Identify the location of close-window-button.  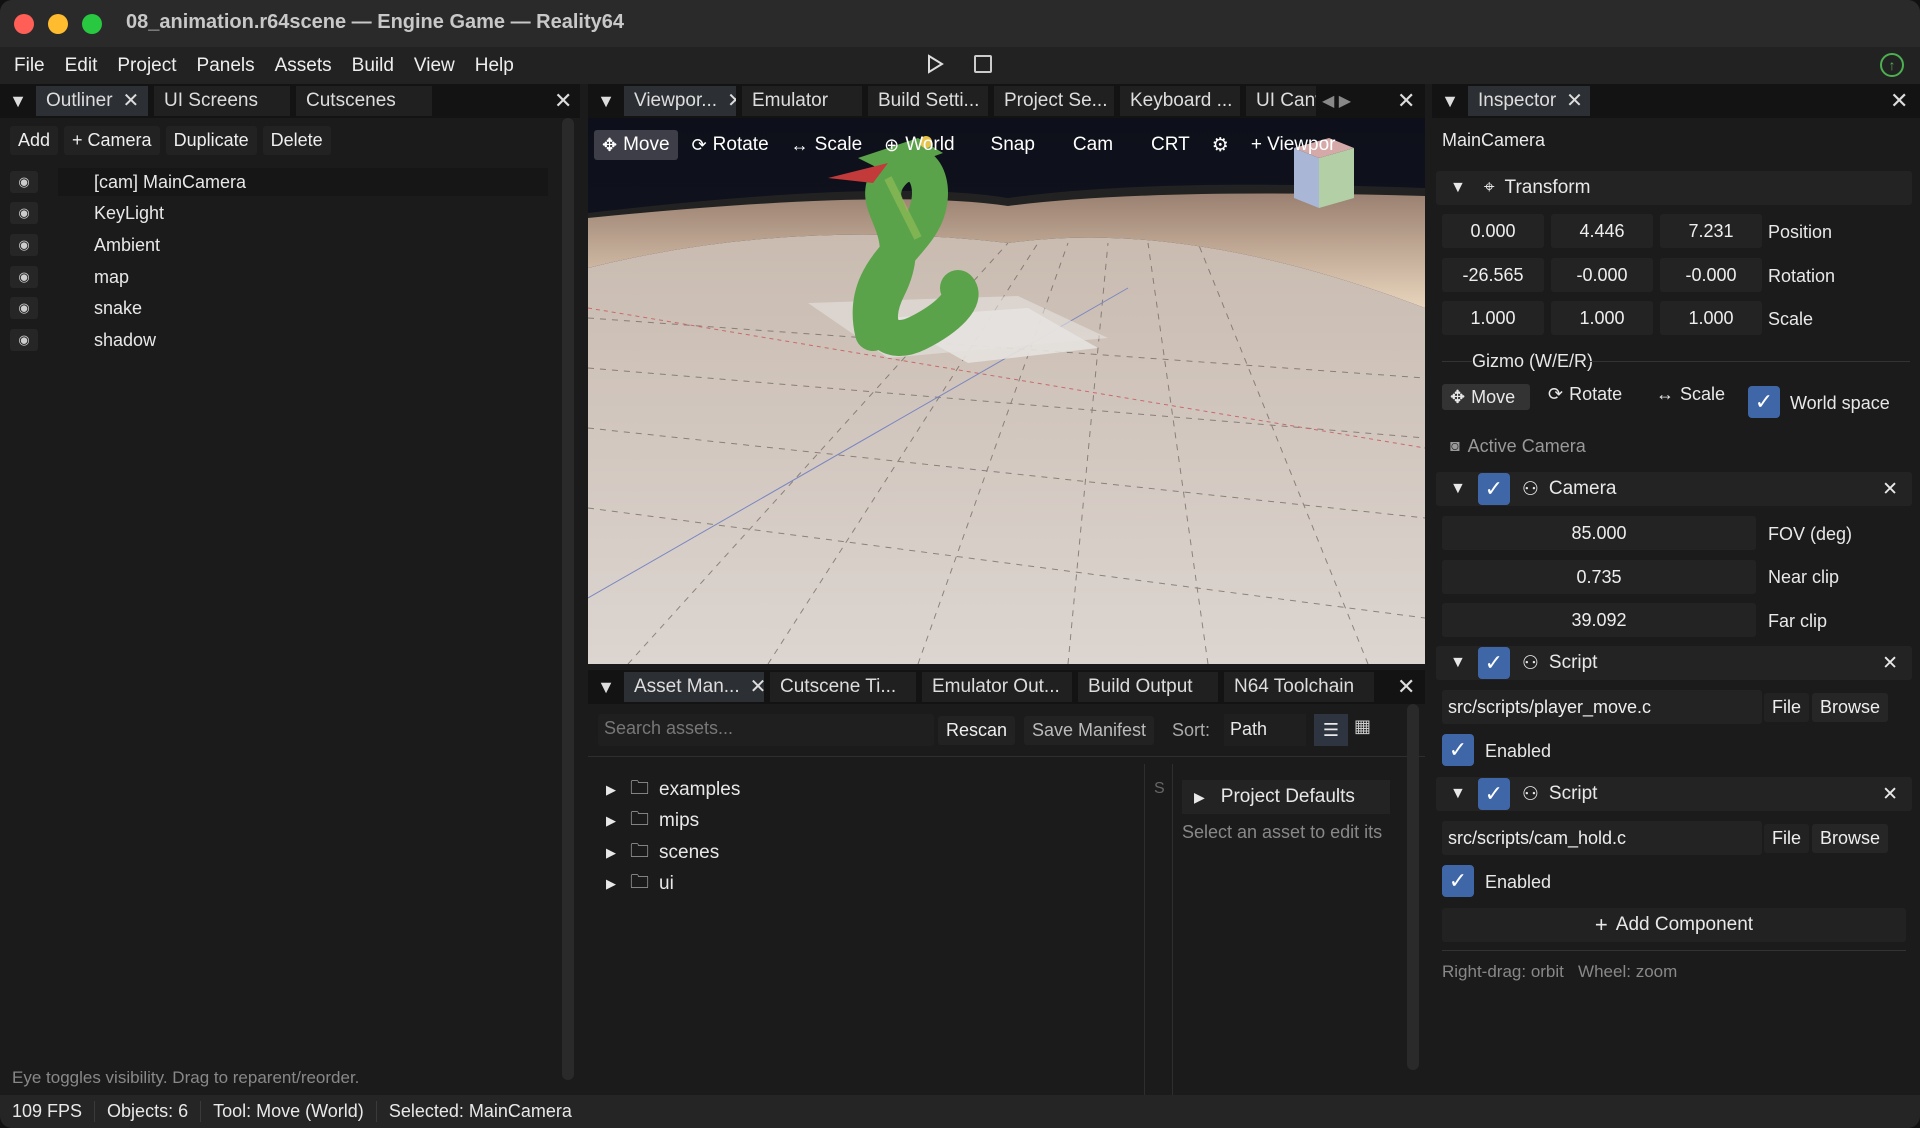
(24, 24).